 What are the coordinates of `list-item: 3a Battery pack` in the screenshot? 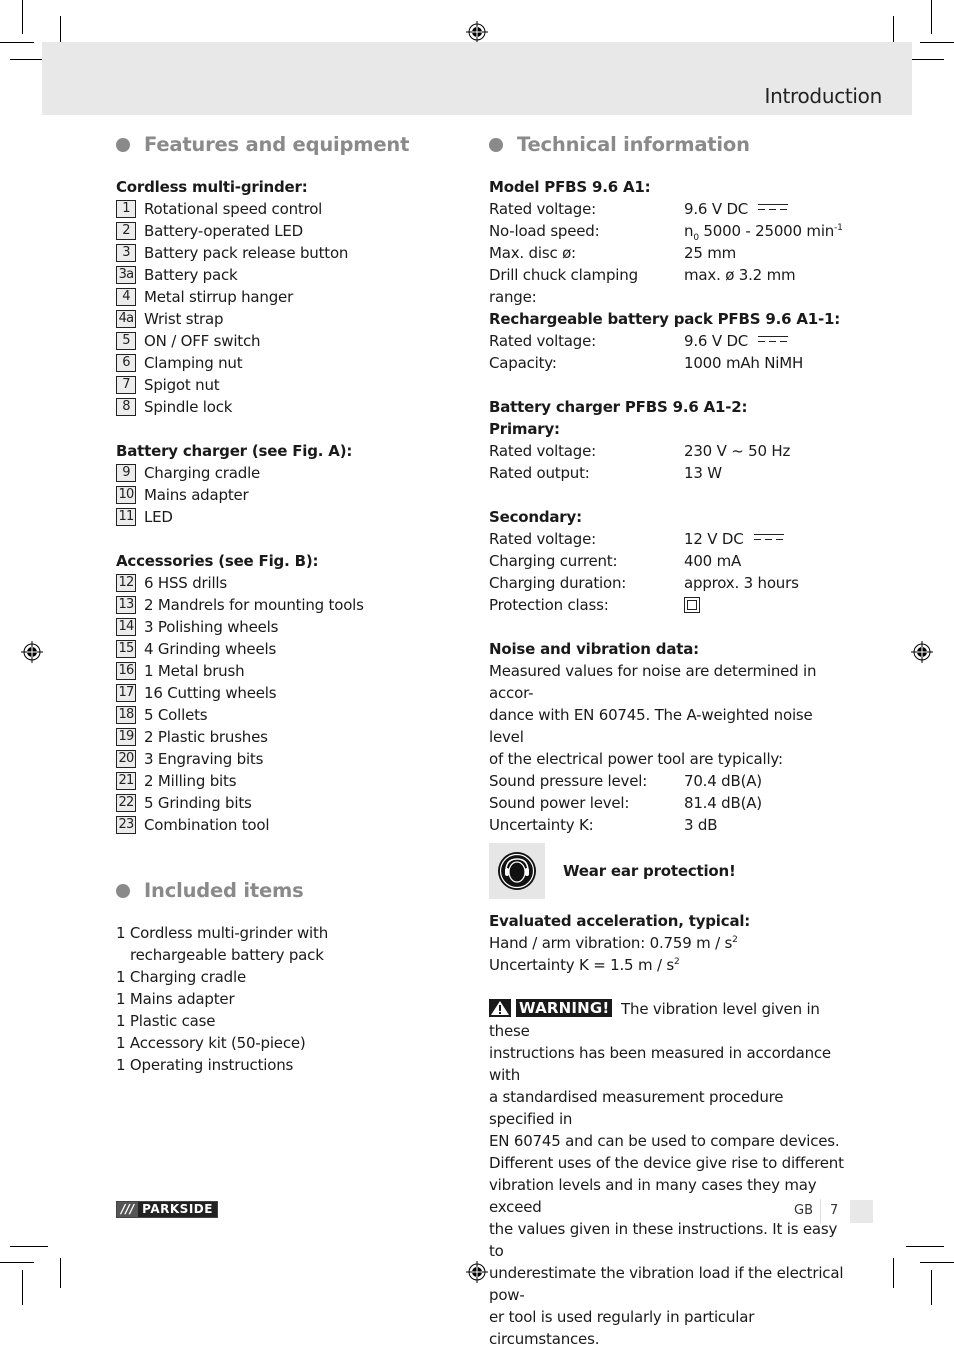 It's located at (281, 275).